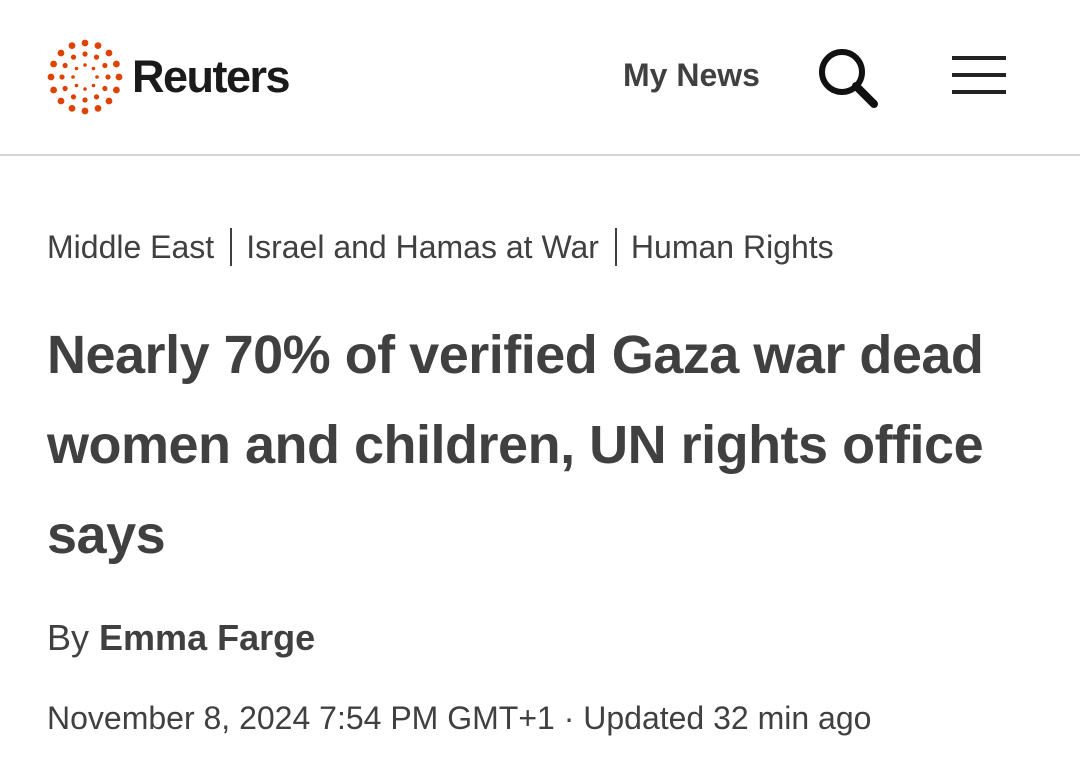 The height and width of the screenshot is (769, 1080). I want to click on publish-date: November 8, 2024 7:54 PM GMT+1, so click(301, 718).